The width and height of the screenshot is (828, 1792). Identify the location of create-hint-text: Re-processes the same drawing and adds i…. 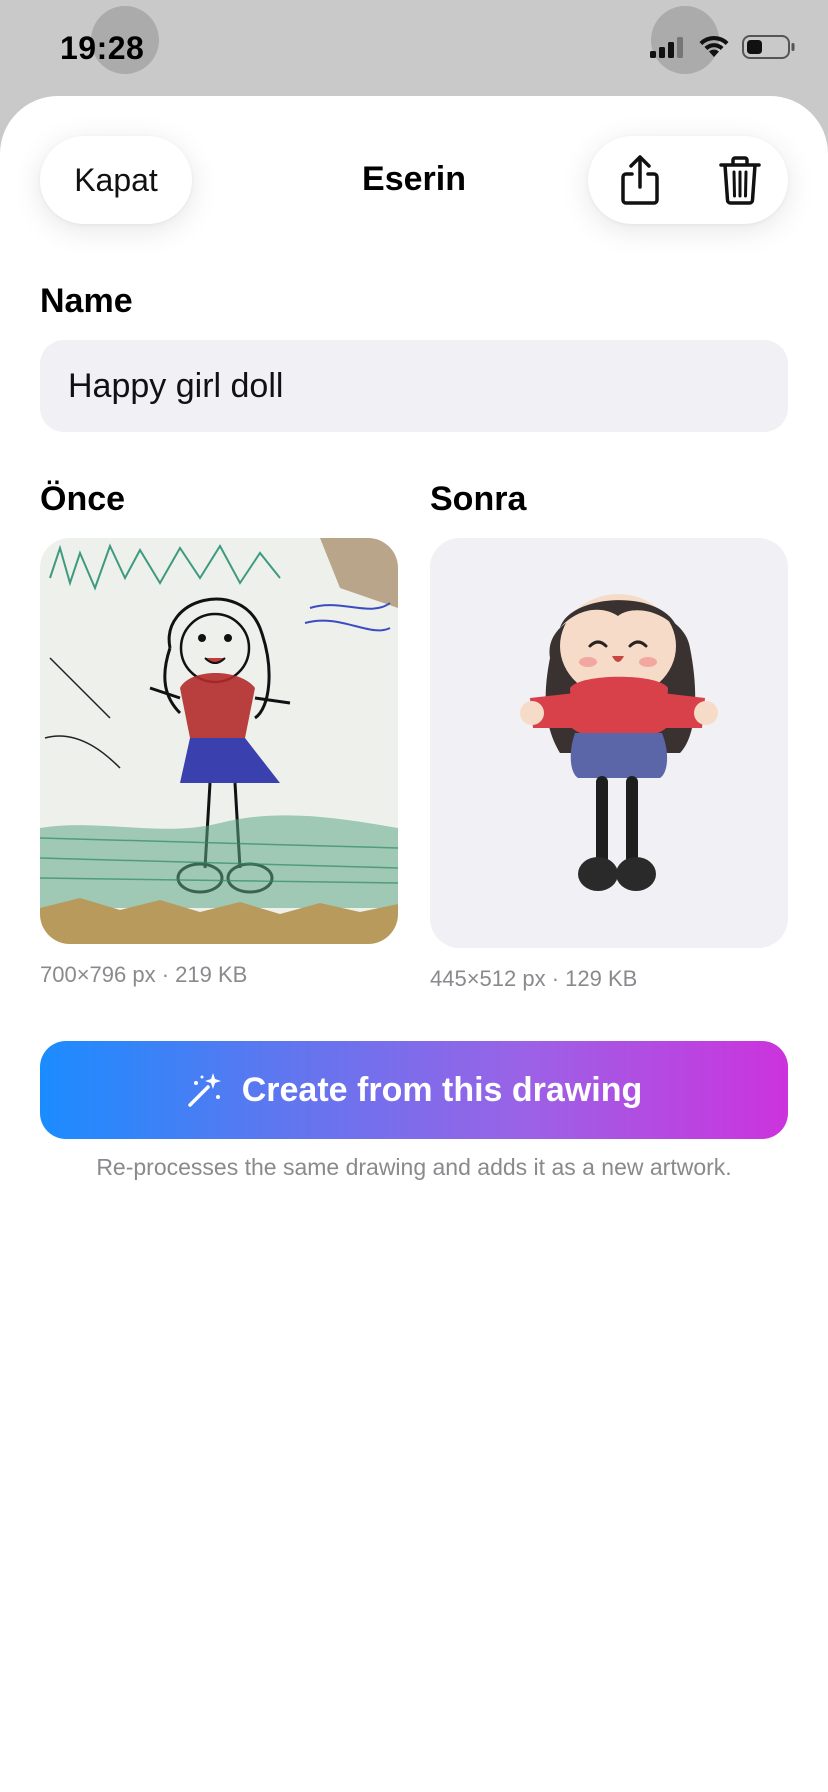
(414, 1167).